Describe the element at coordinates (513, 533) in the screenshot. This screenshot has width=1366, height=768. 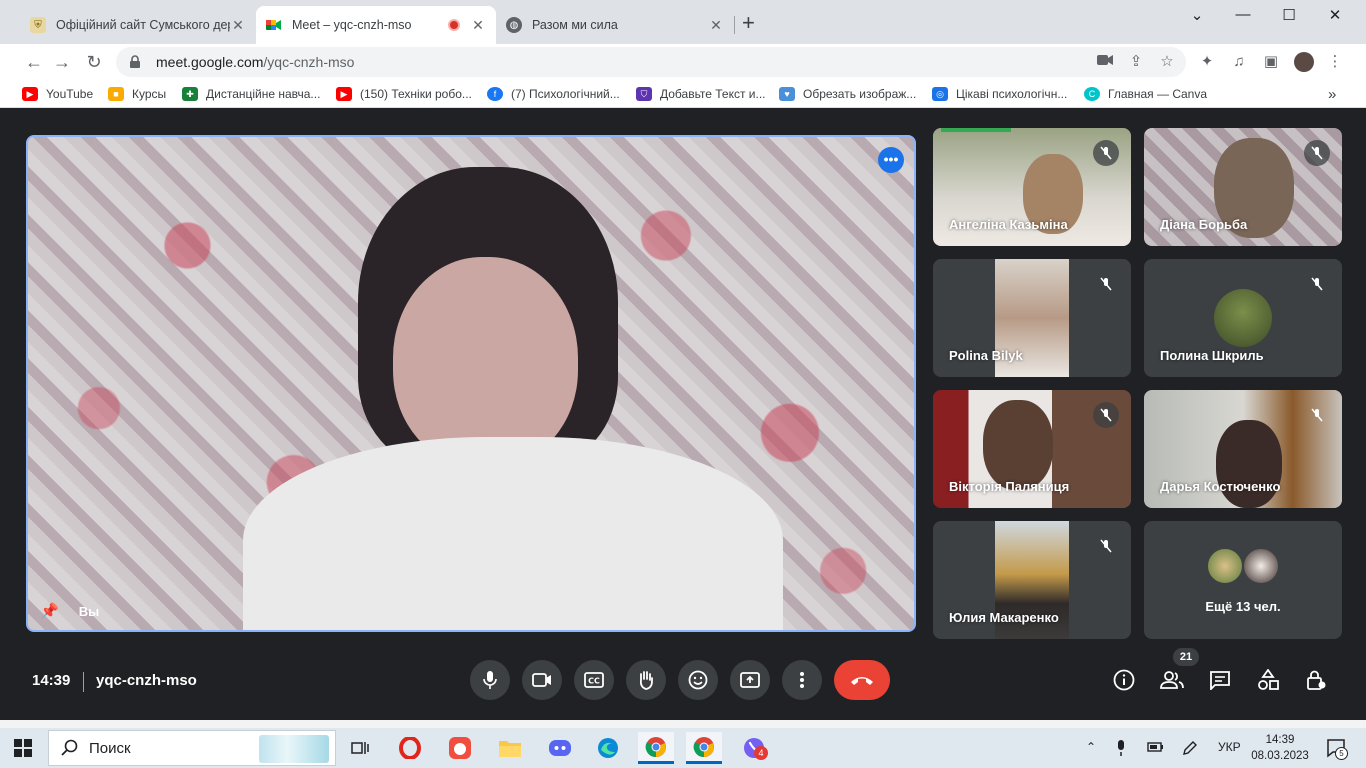
I see `video-person-body` at that location.